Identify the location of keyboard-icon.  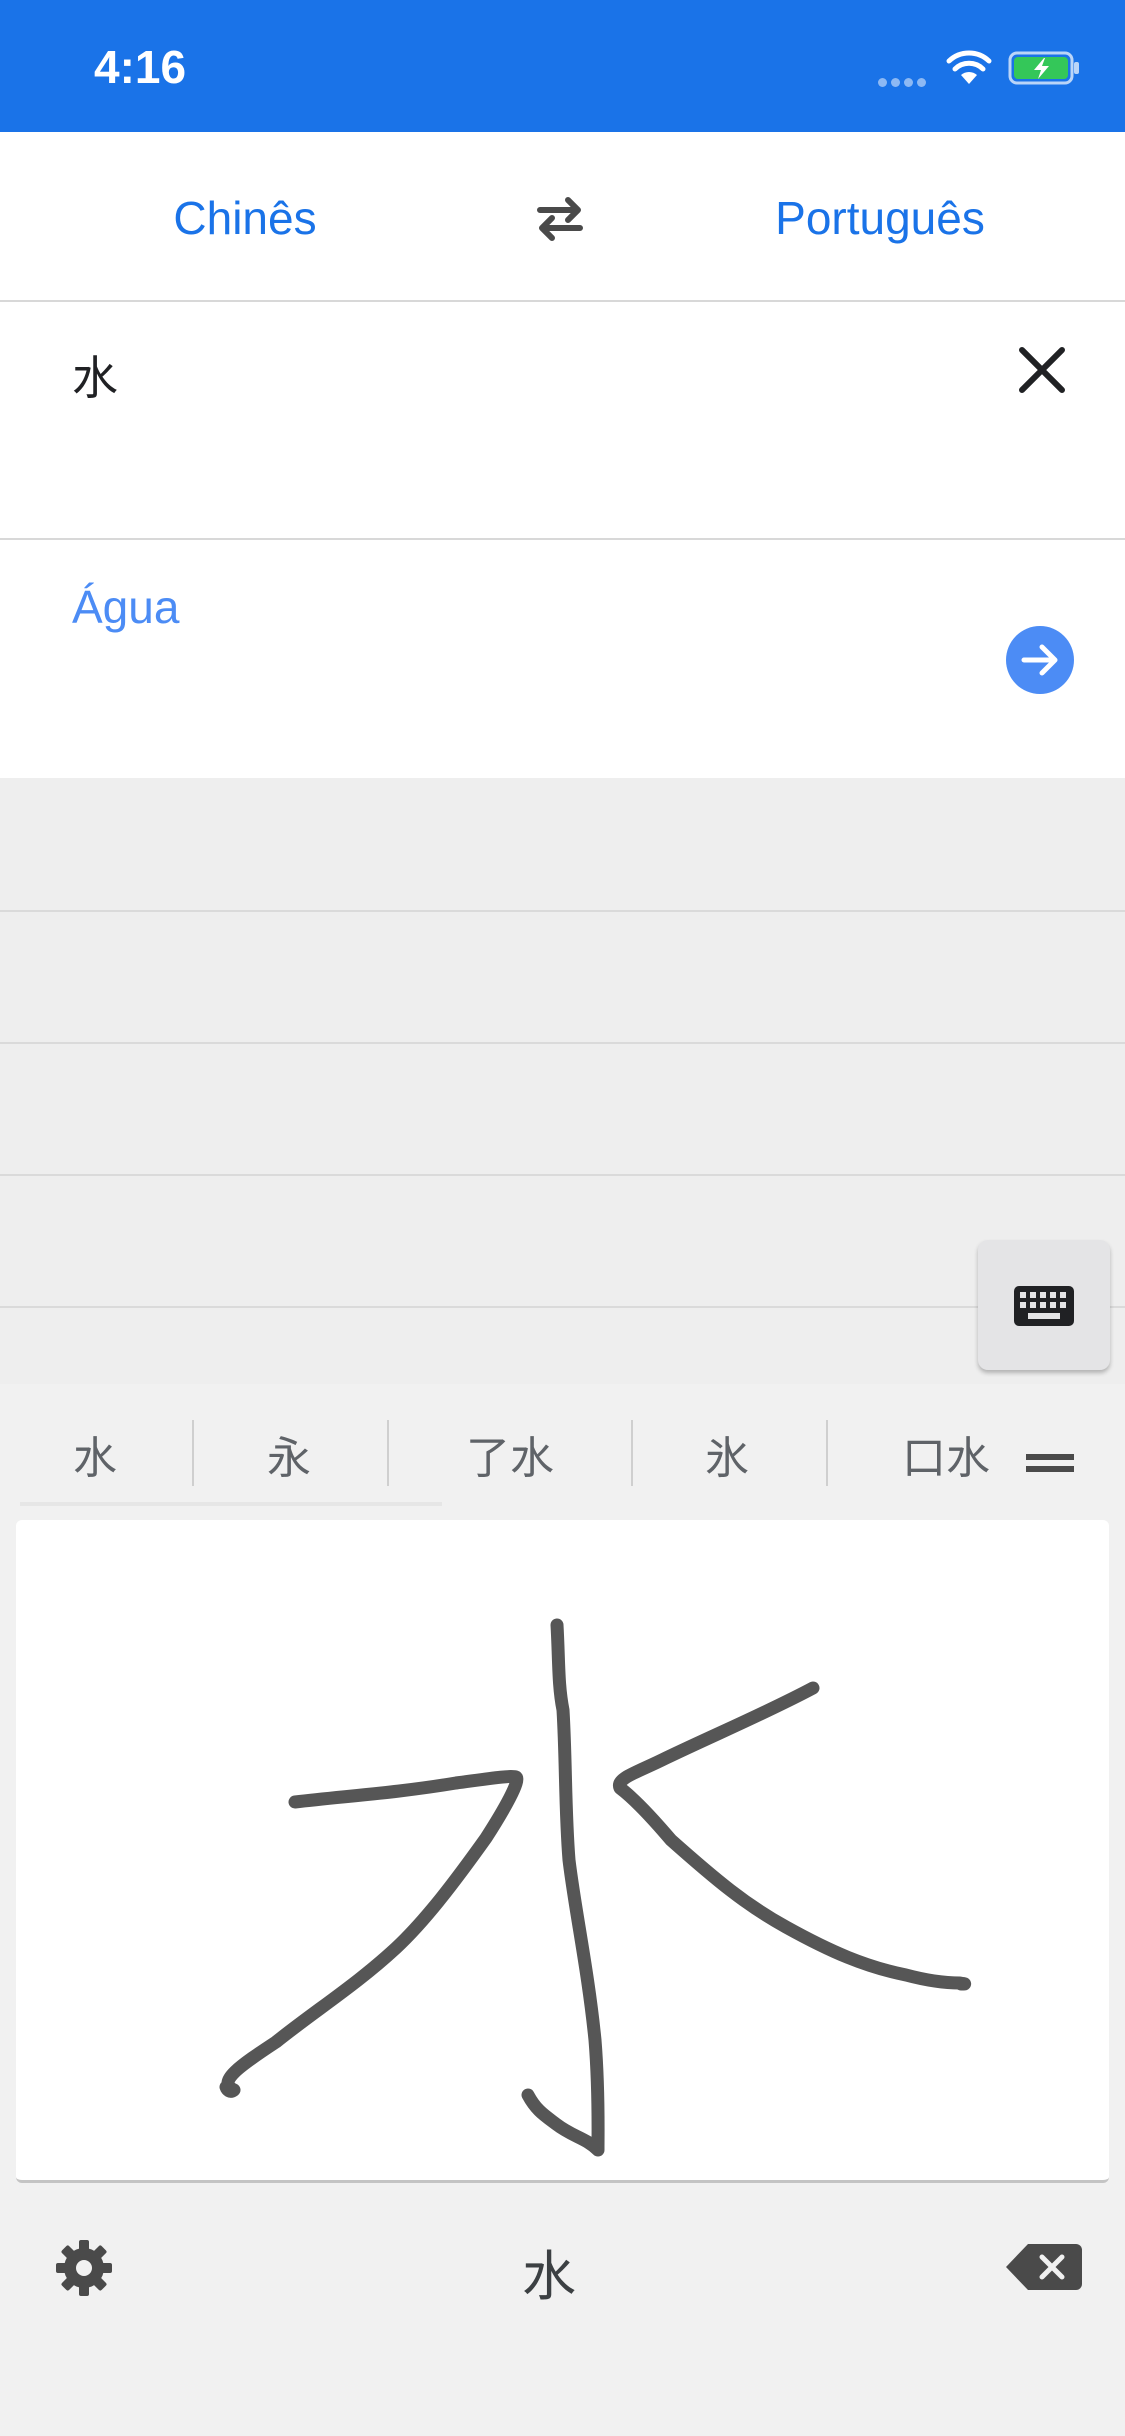
(1044, 1306).